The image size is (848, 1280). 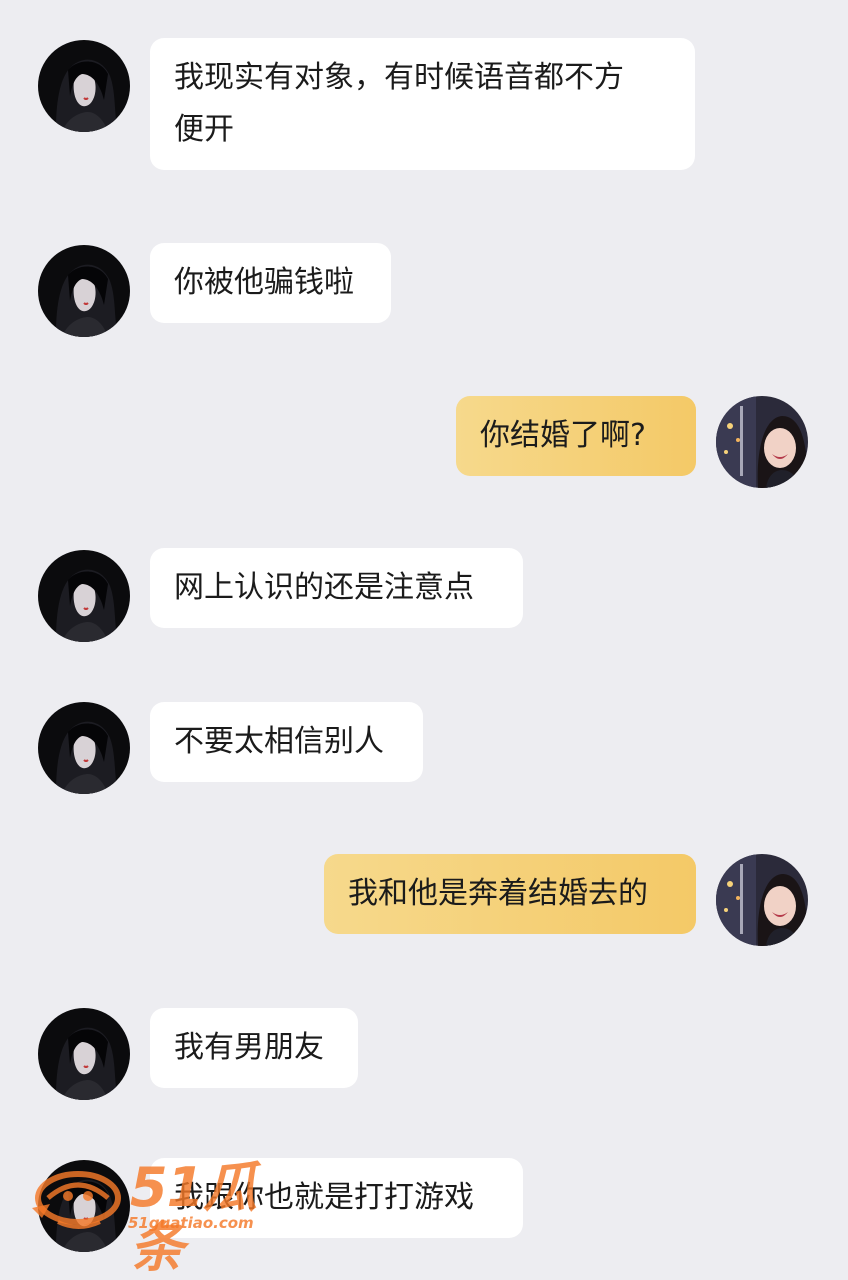 I want to click on message-bubble-incoming: 我有男朋友, so click(x=254, y=1048).